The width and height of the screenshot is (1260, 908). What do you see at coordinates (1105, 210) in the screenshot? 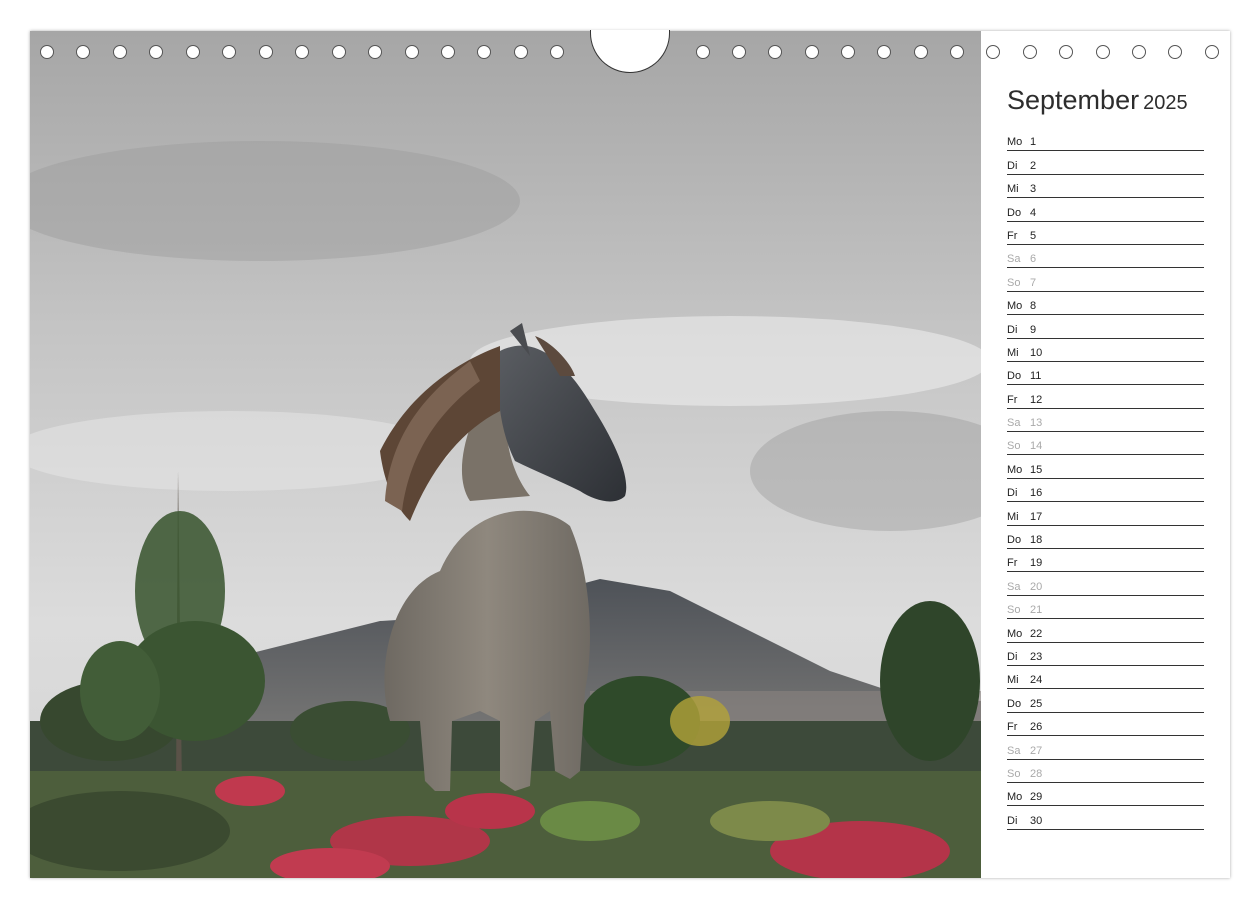
I see `day-row: Do 4` at bounding box center [1105, 210].